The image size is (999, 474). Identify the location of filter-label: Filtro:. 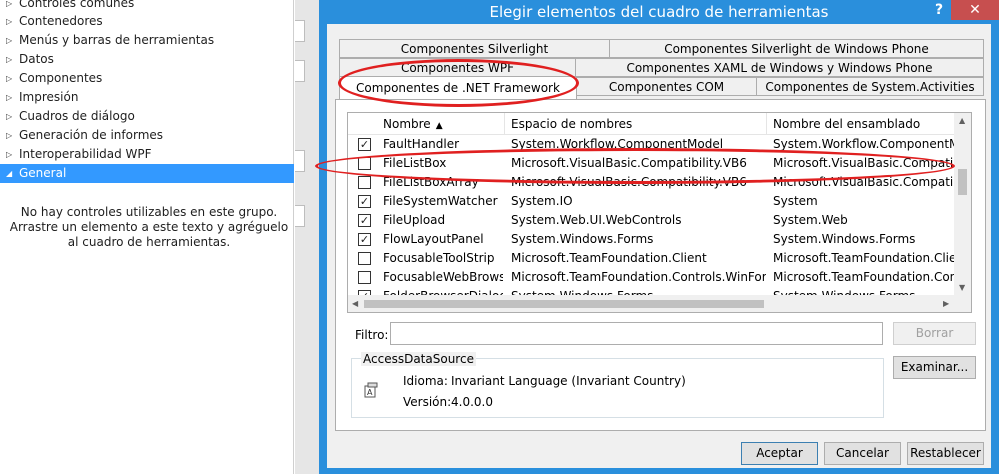
(372, 335).